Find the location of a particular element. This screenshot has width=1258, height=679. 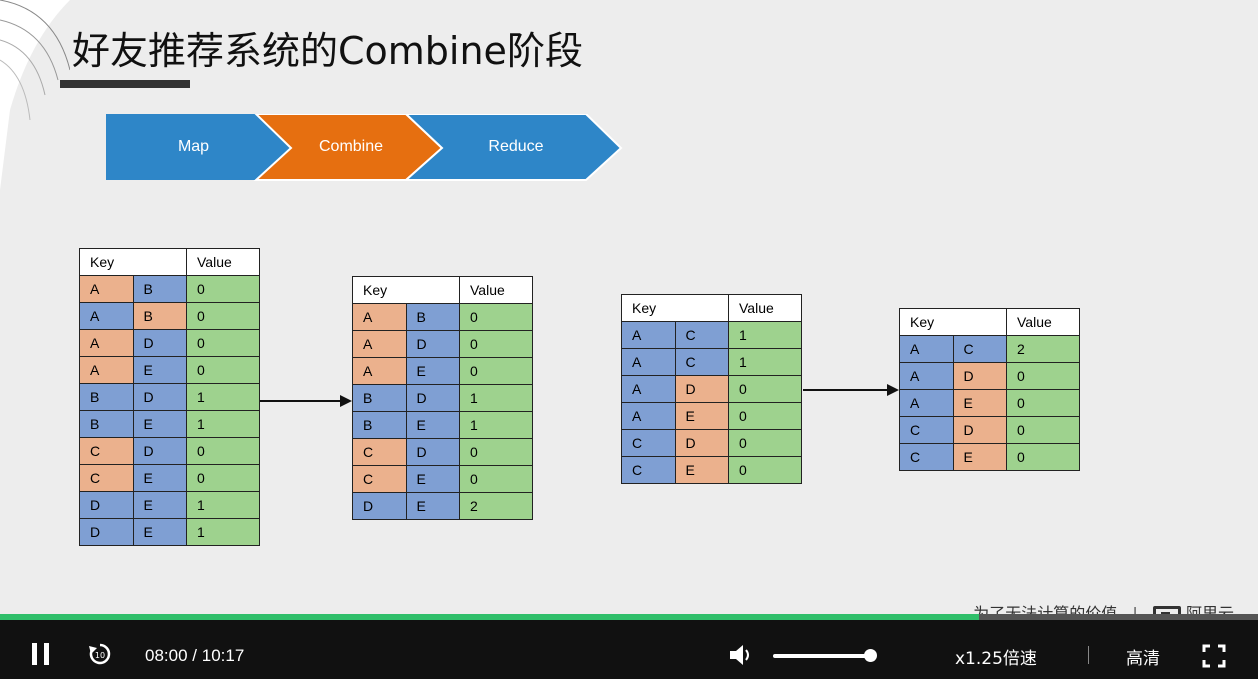

combine-output-table-2: Key Value A C 2 A D 0 A E 0 C D 0 C E 0 is located at coordinates (989, 389).